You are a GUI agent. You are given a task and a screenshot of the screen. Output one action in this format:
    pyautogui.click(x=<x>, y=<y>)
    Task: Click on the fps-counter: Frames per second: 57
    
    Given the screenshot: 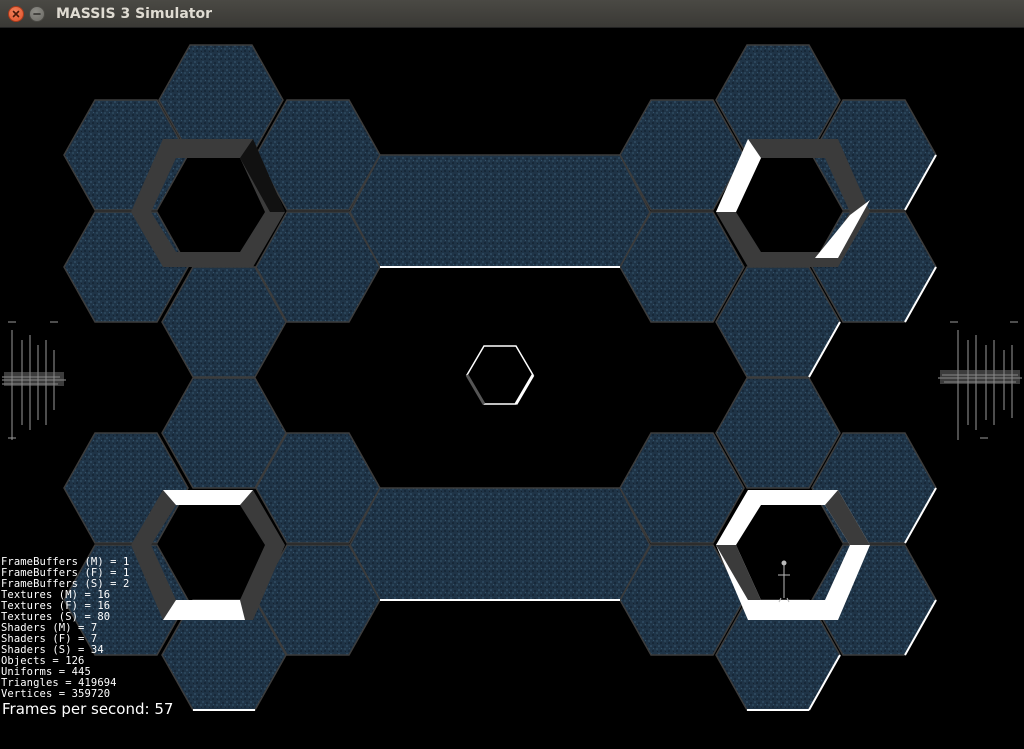 What is the action you would take?
    pyautogui.click(x=88, y=709)
    